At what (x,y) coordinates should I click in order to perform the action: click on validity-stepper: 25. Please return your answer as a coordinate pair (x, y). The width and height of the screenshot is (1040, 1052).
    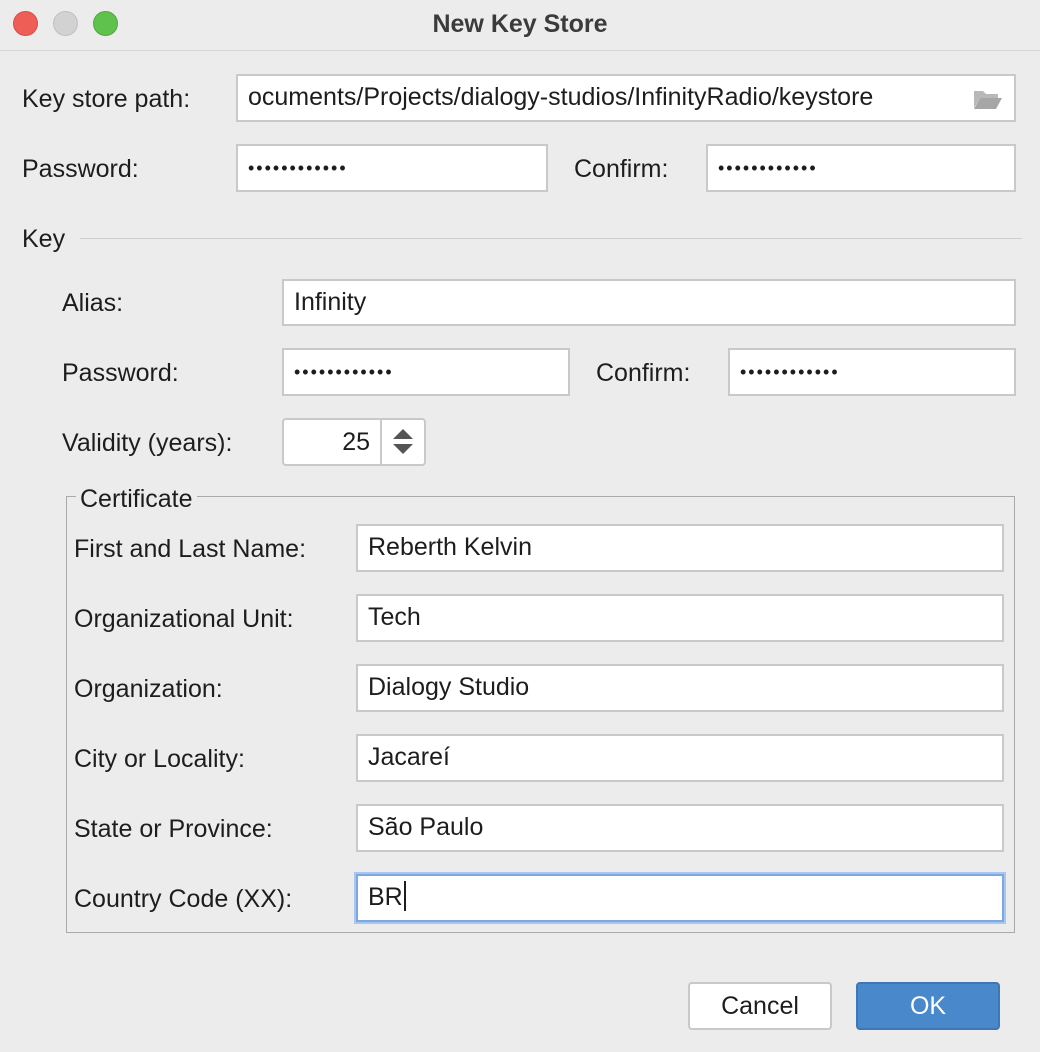
    Looking at the image, I should click on (354, 442).